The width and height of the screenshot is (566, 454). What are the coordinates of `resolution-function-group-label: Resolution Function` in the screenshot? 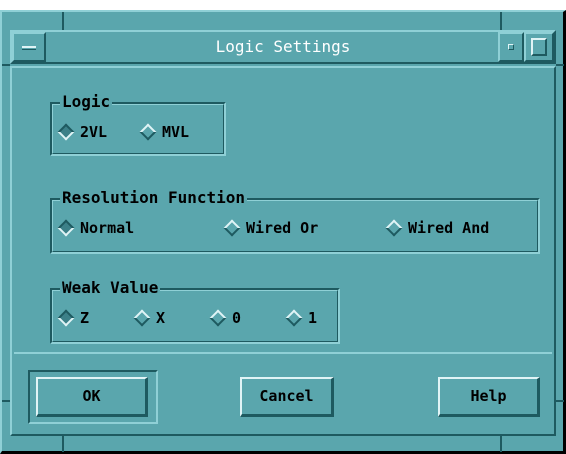 It's located at (154, 198).